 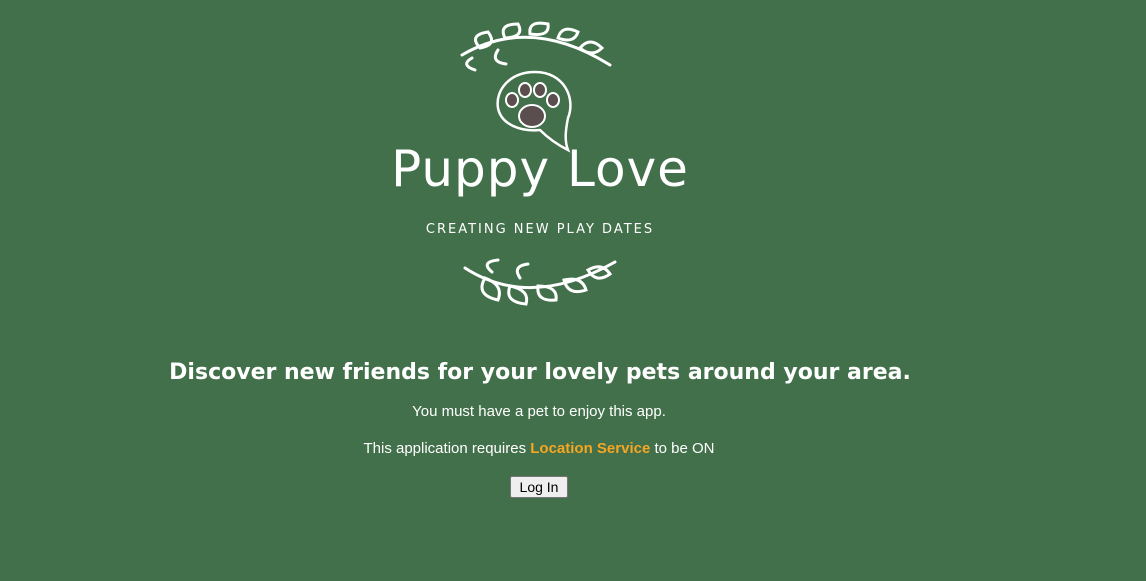 What do you see at coordinates (534, 111) in the screenshot?
I see `paw-speech-bubble-icon` at bounding box center [534, 111].